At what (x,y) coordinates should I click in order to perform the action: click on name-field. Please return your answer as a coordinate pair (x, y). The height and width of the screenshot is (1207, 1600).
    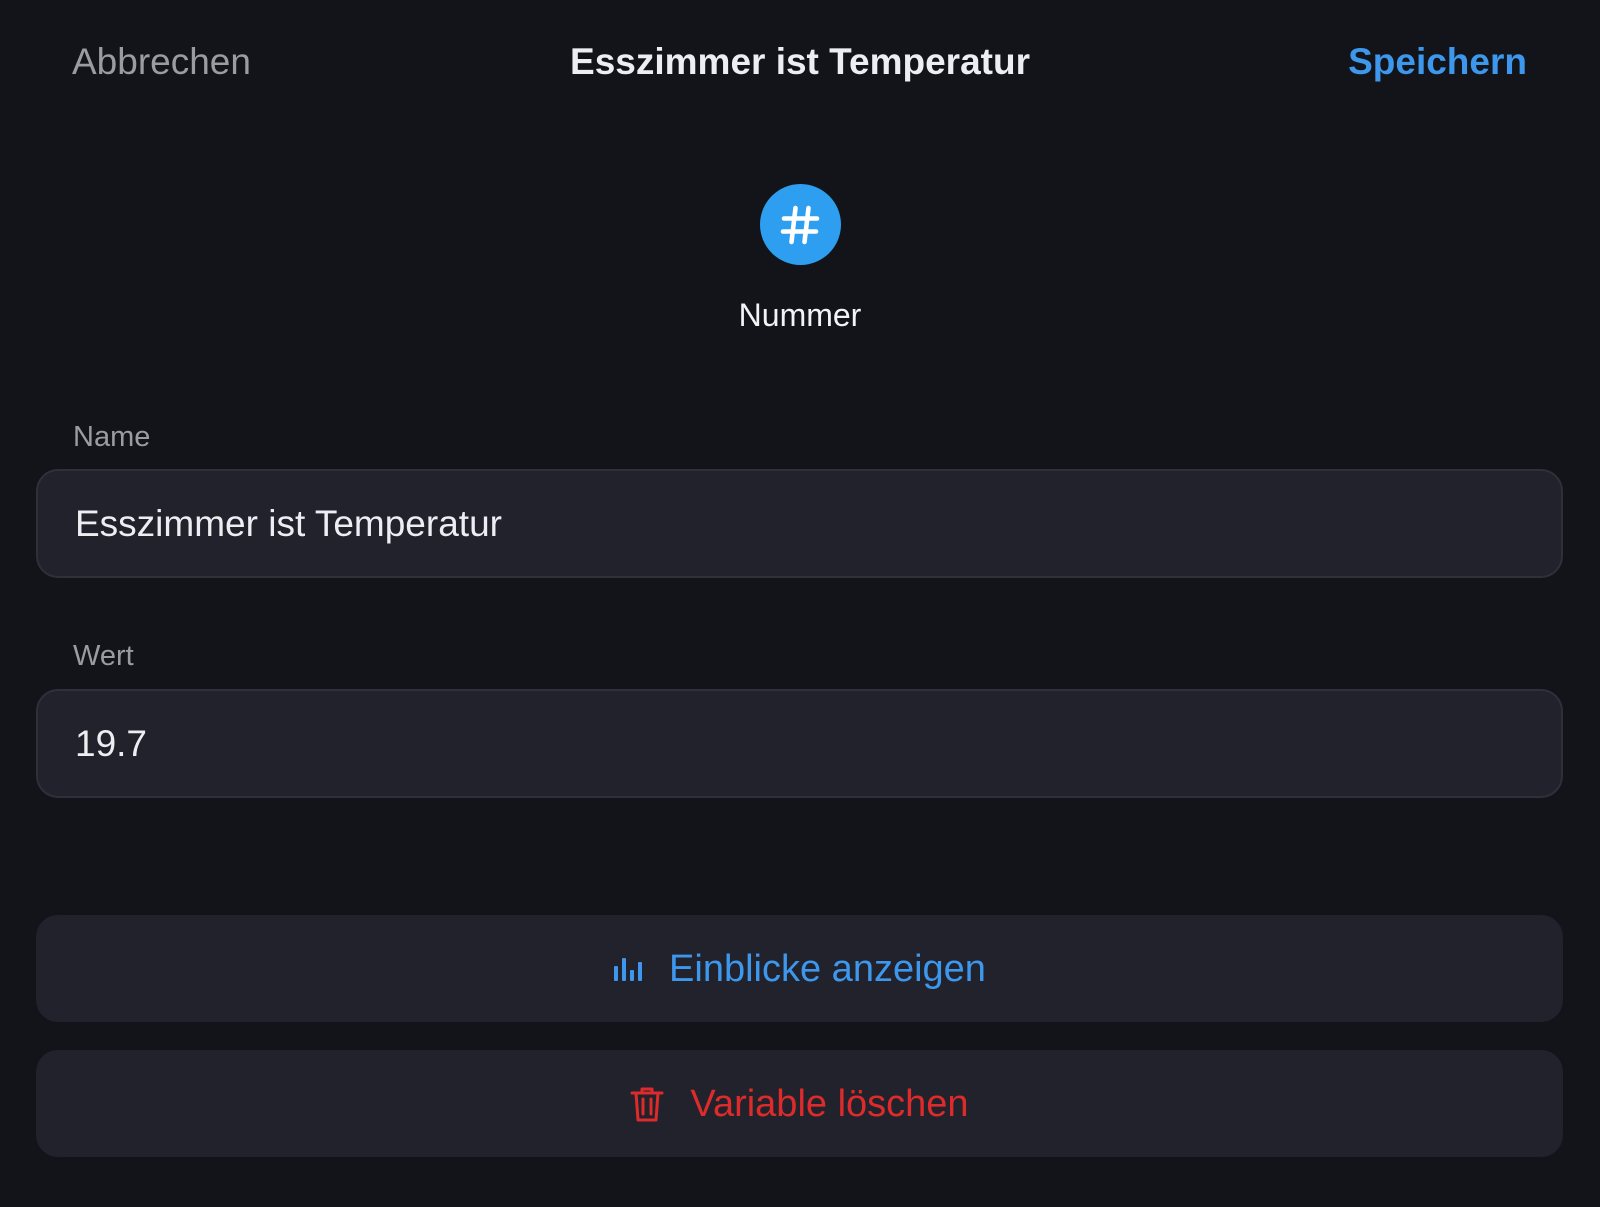
    Looking at the image, I should click on (799, 523).